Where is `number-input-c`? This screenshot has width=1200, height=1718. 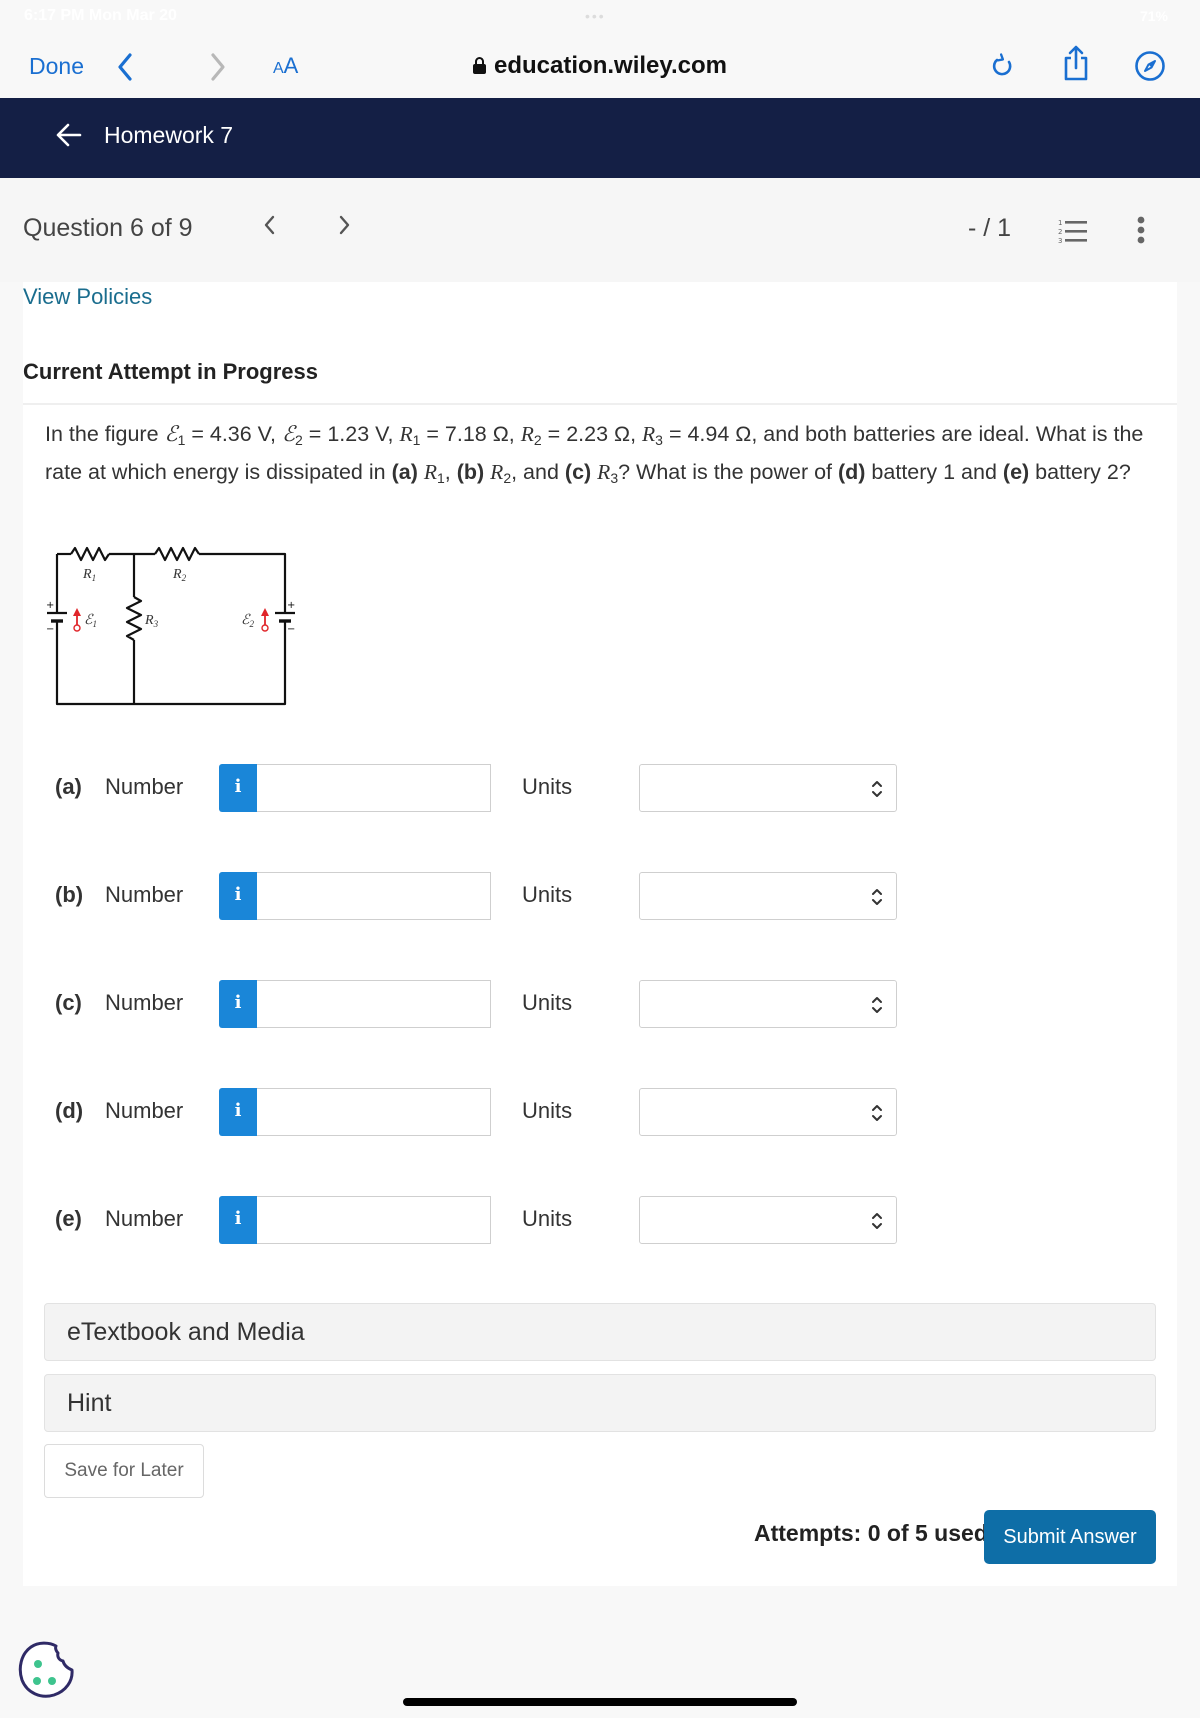 number-input-c is located at coordinates (374, 1004).